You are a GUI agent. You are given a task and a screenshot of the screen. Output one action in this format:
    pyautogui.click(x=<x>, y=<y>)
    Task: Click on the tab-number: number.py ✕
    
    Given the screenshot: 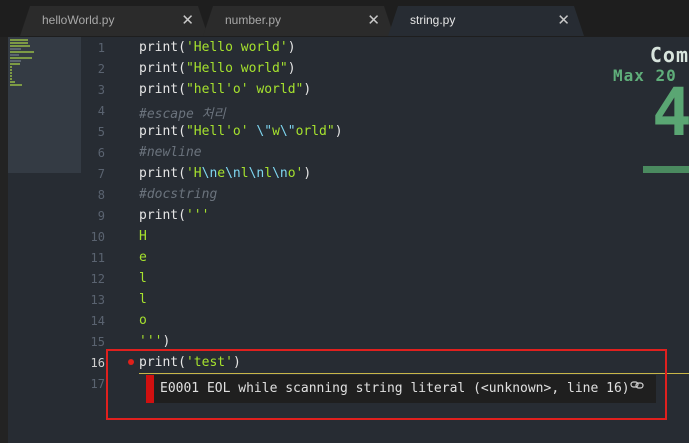 What is the action you would take?
    pyautogui.click(x=298, y=21)
    